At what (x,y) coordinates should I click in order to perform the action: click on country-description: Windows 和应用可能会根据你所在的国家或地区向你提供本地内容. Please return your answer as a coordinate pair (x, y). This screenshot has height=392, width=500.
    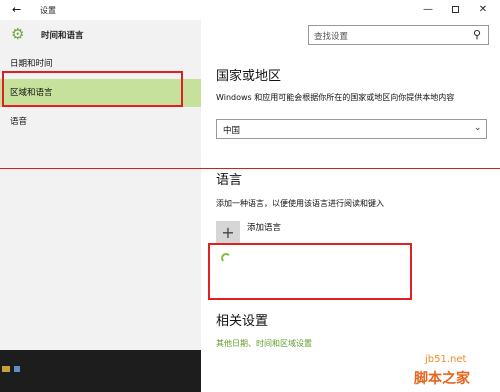
    Looking at the image, I should click on (335, 97).